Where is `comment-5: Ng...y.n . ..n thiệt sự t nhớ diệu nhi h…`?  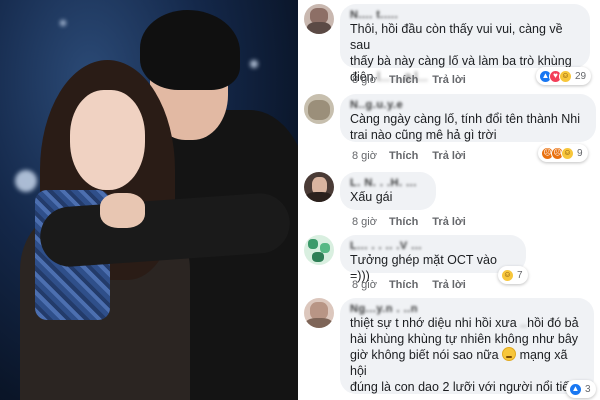 comment-5: Ng...y.n . ..n thiệt sự t nhớ diệu nhi h… is located at coordinates (451, 349).